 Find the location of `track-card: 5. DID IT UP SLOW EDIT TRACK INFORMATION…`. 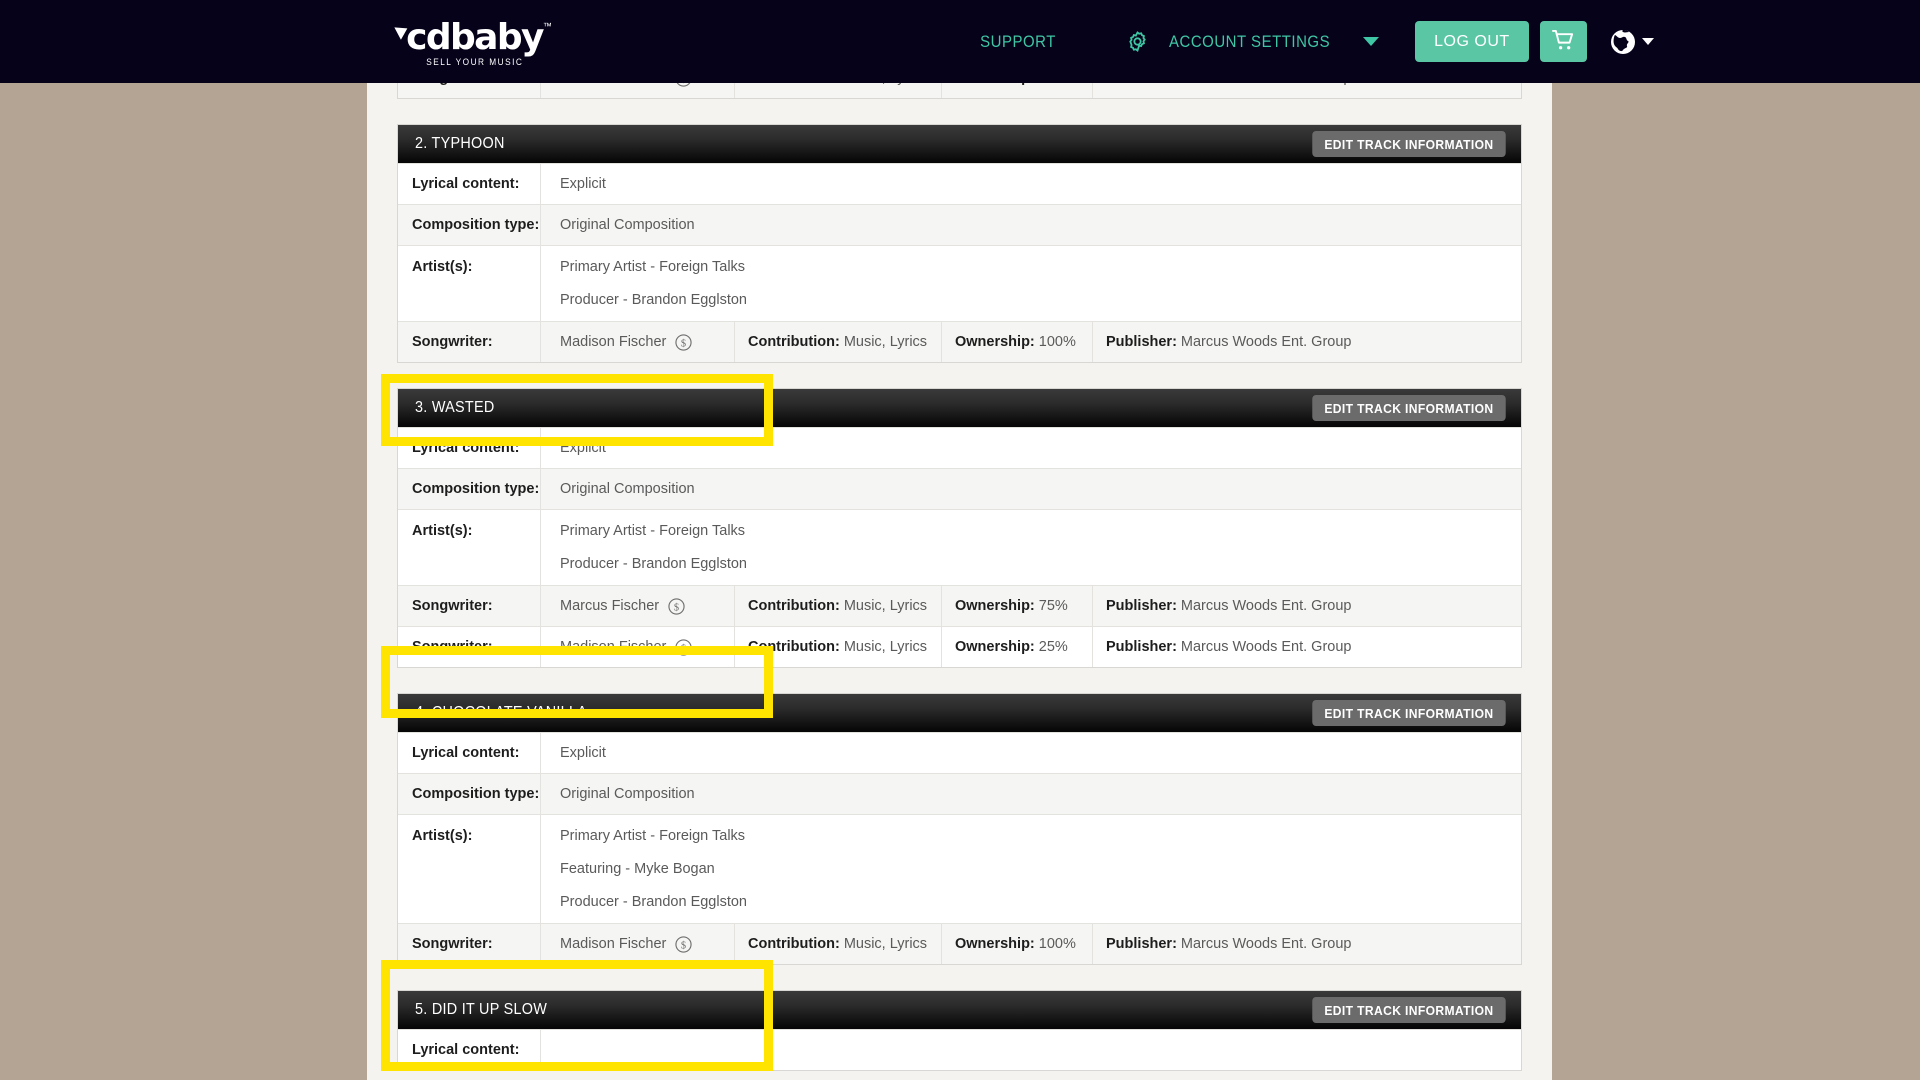

track-card: 5. DID IT UP SLOW EDIT TRACK INFORMATION… is located at coordinates (959, 1030).